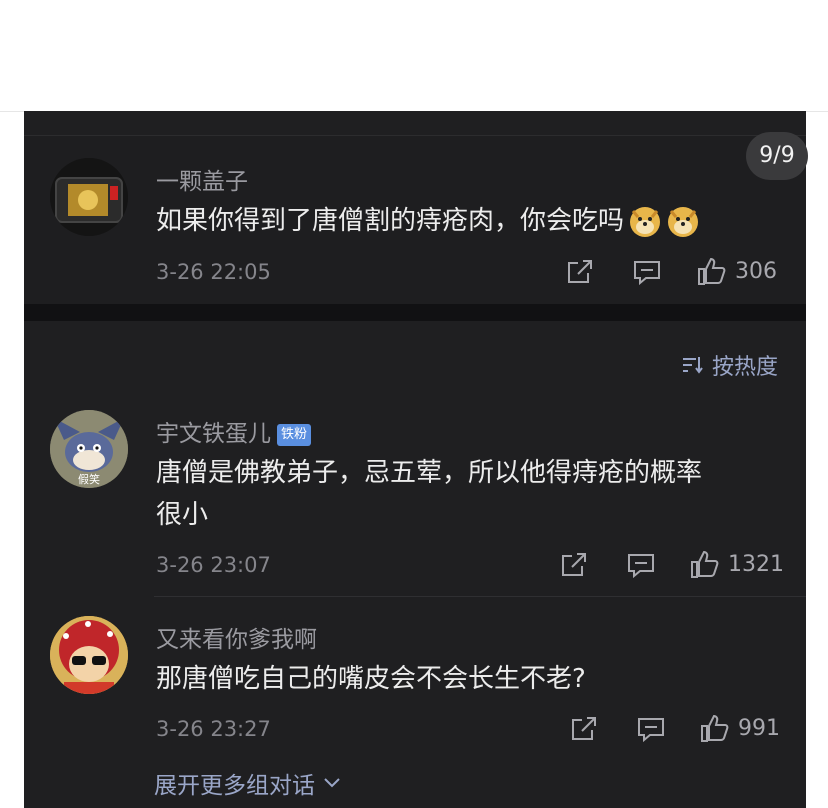 The width and height of the screenshot is (828, 808). Describe the element at coordinates (213, 434) in the screenshot. I see `username-text: 宇文铁蛋儿` at that location.